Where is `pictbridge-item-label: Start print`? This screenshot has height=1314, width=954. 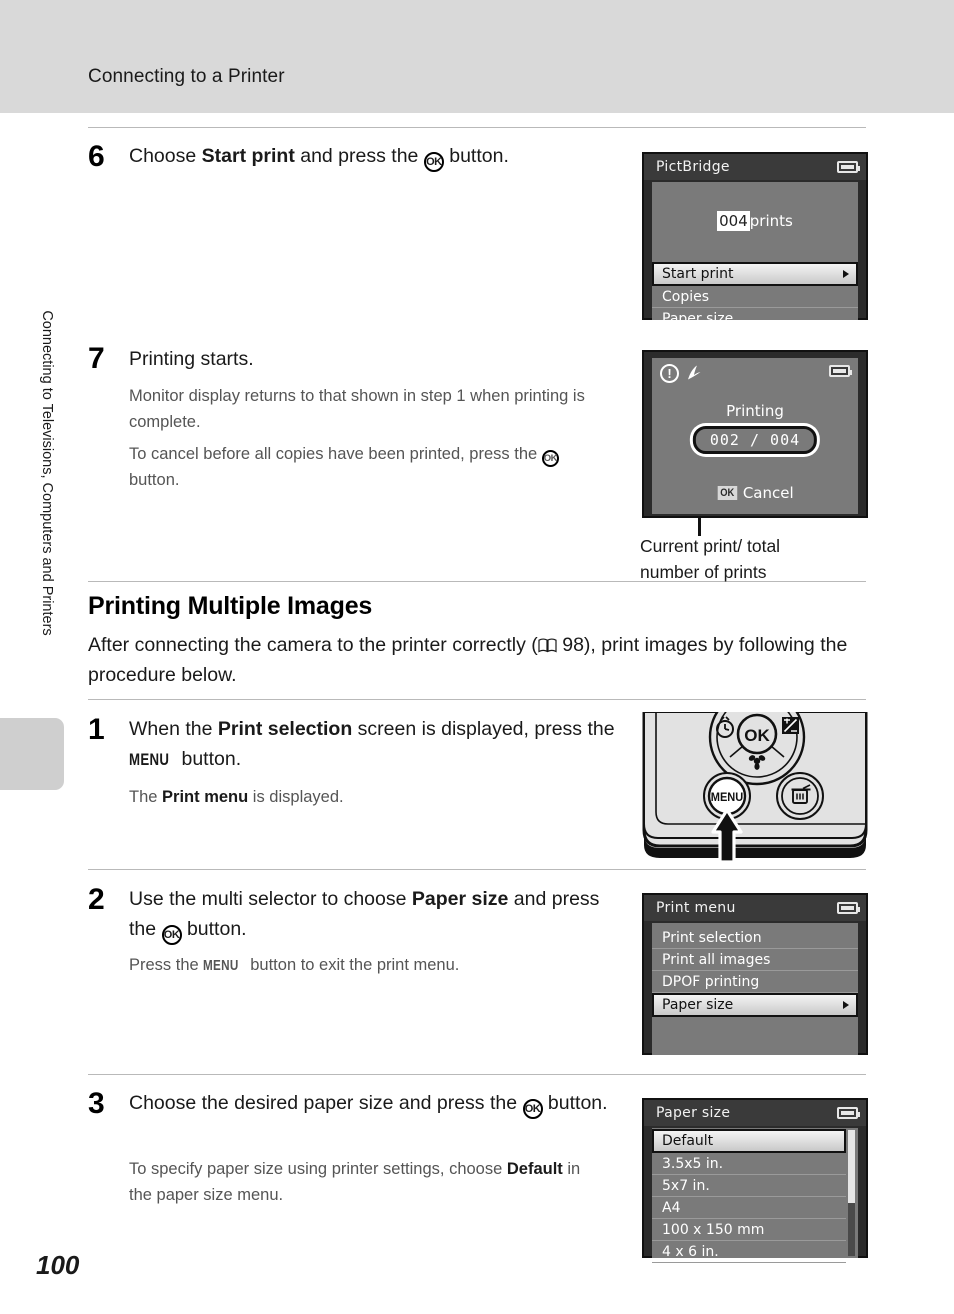
pictbridge-item-label: Start print is located at coordinates (698, 274).